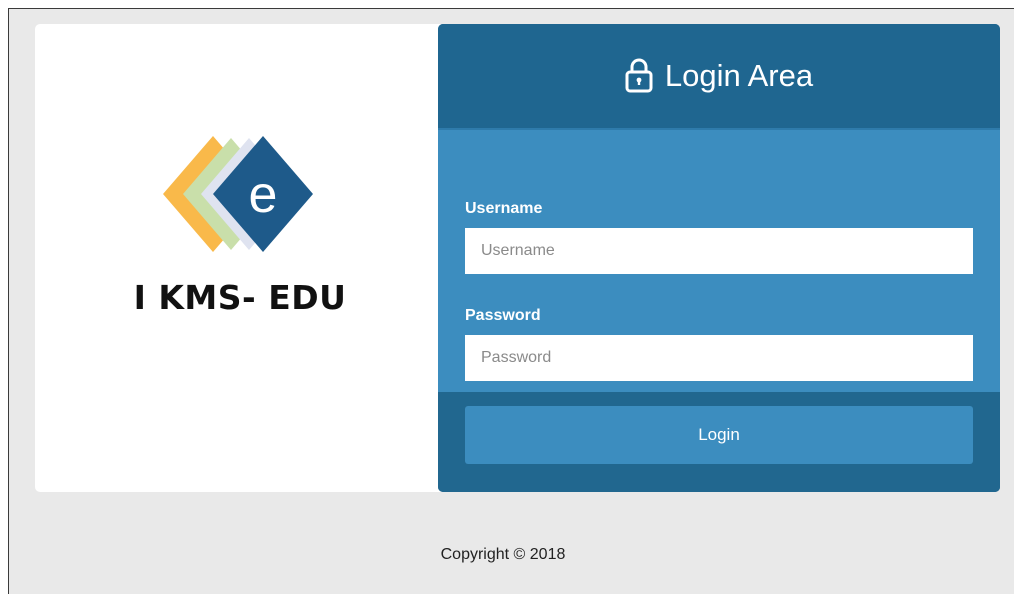 The image size is (1014, 594). Describe the element at coordinates (503, 315) in the screenshot. I see `password-label: Password` at that location.